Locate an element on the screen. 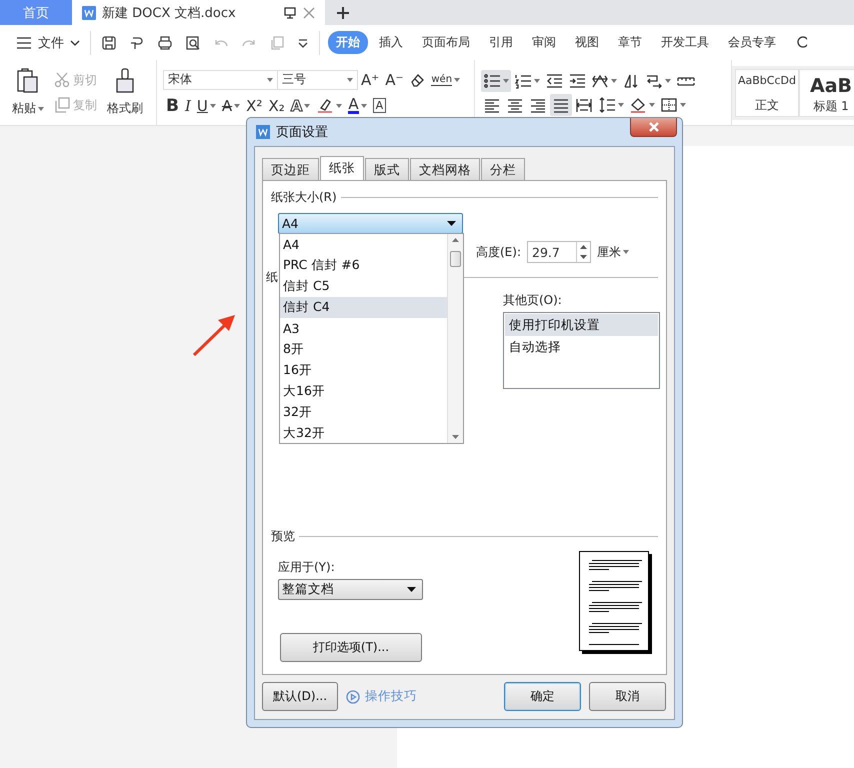 The image size is (854, 768). print-icon is located at coordinates (165, 42).